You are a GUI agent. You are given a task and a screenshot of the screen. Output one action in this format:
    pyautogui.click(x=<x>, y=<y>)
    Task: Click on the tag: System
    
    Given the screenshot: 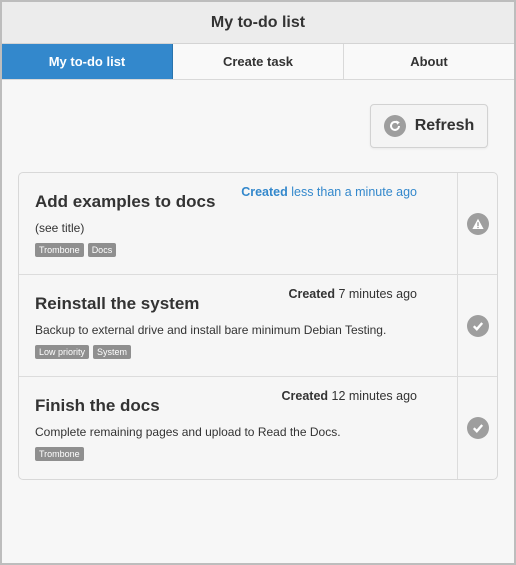 What is the action you would take?
    pyautogui.click(x=112, y=352)
    